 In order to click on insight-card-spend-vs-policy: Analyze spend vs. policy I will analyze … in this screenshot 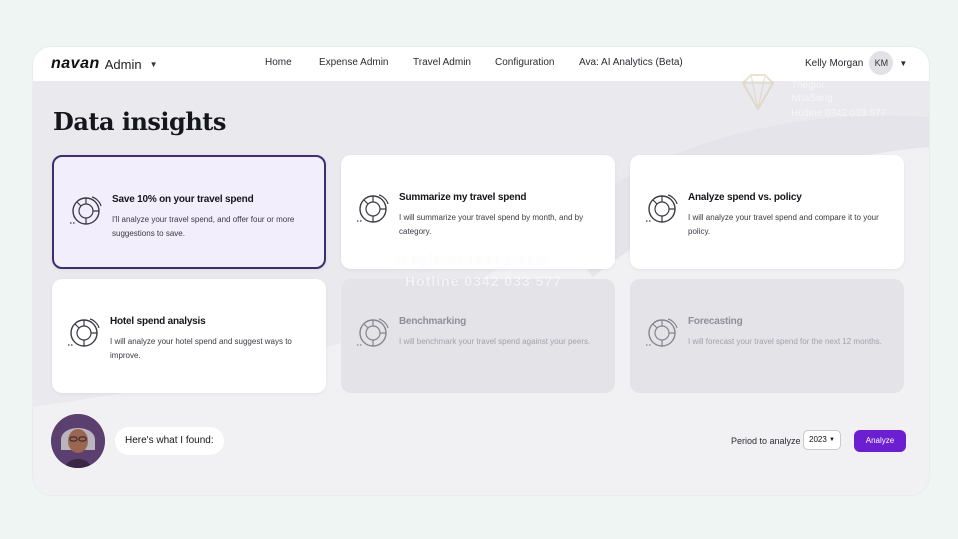, I will do `click(767, 212)`.